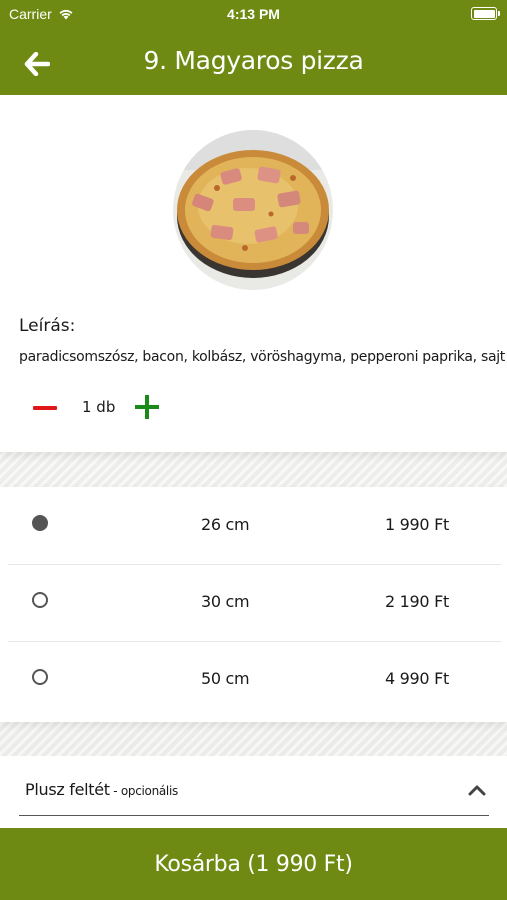 This screenshot has width=507, height=900. I want to click on size-label: 30 cm, so click(225, 601).